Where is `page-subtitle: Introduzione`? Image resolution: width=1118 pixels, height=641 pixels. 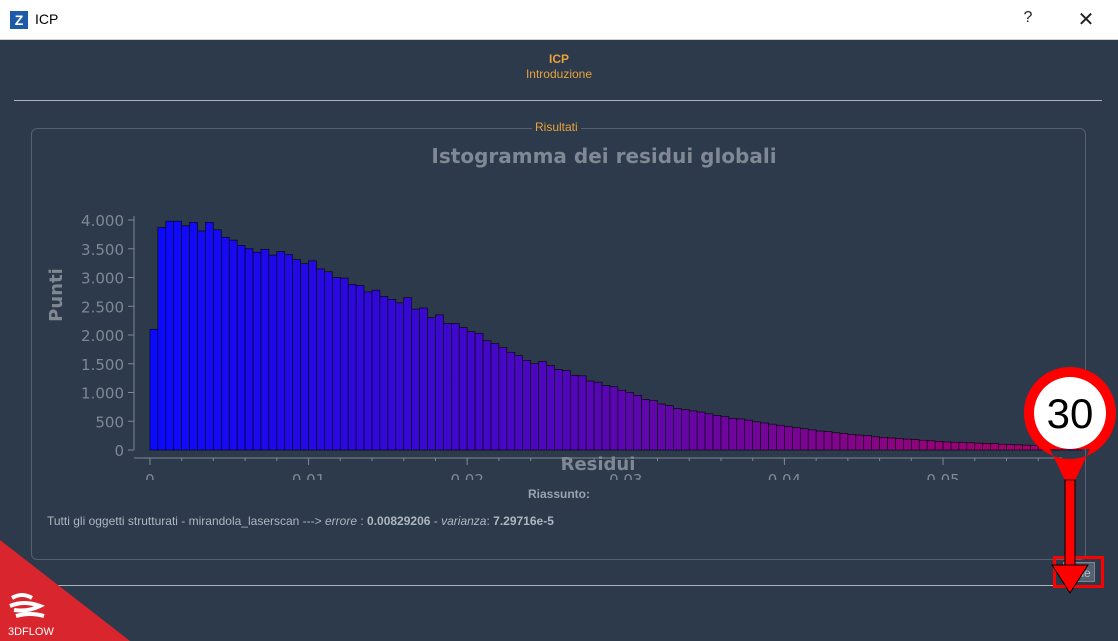
page-subtitle: Introduzione is located at coordinates (559, 74).